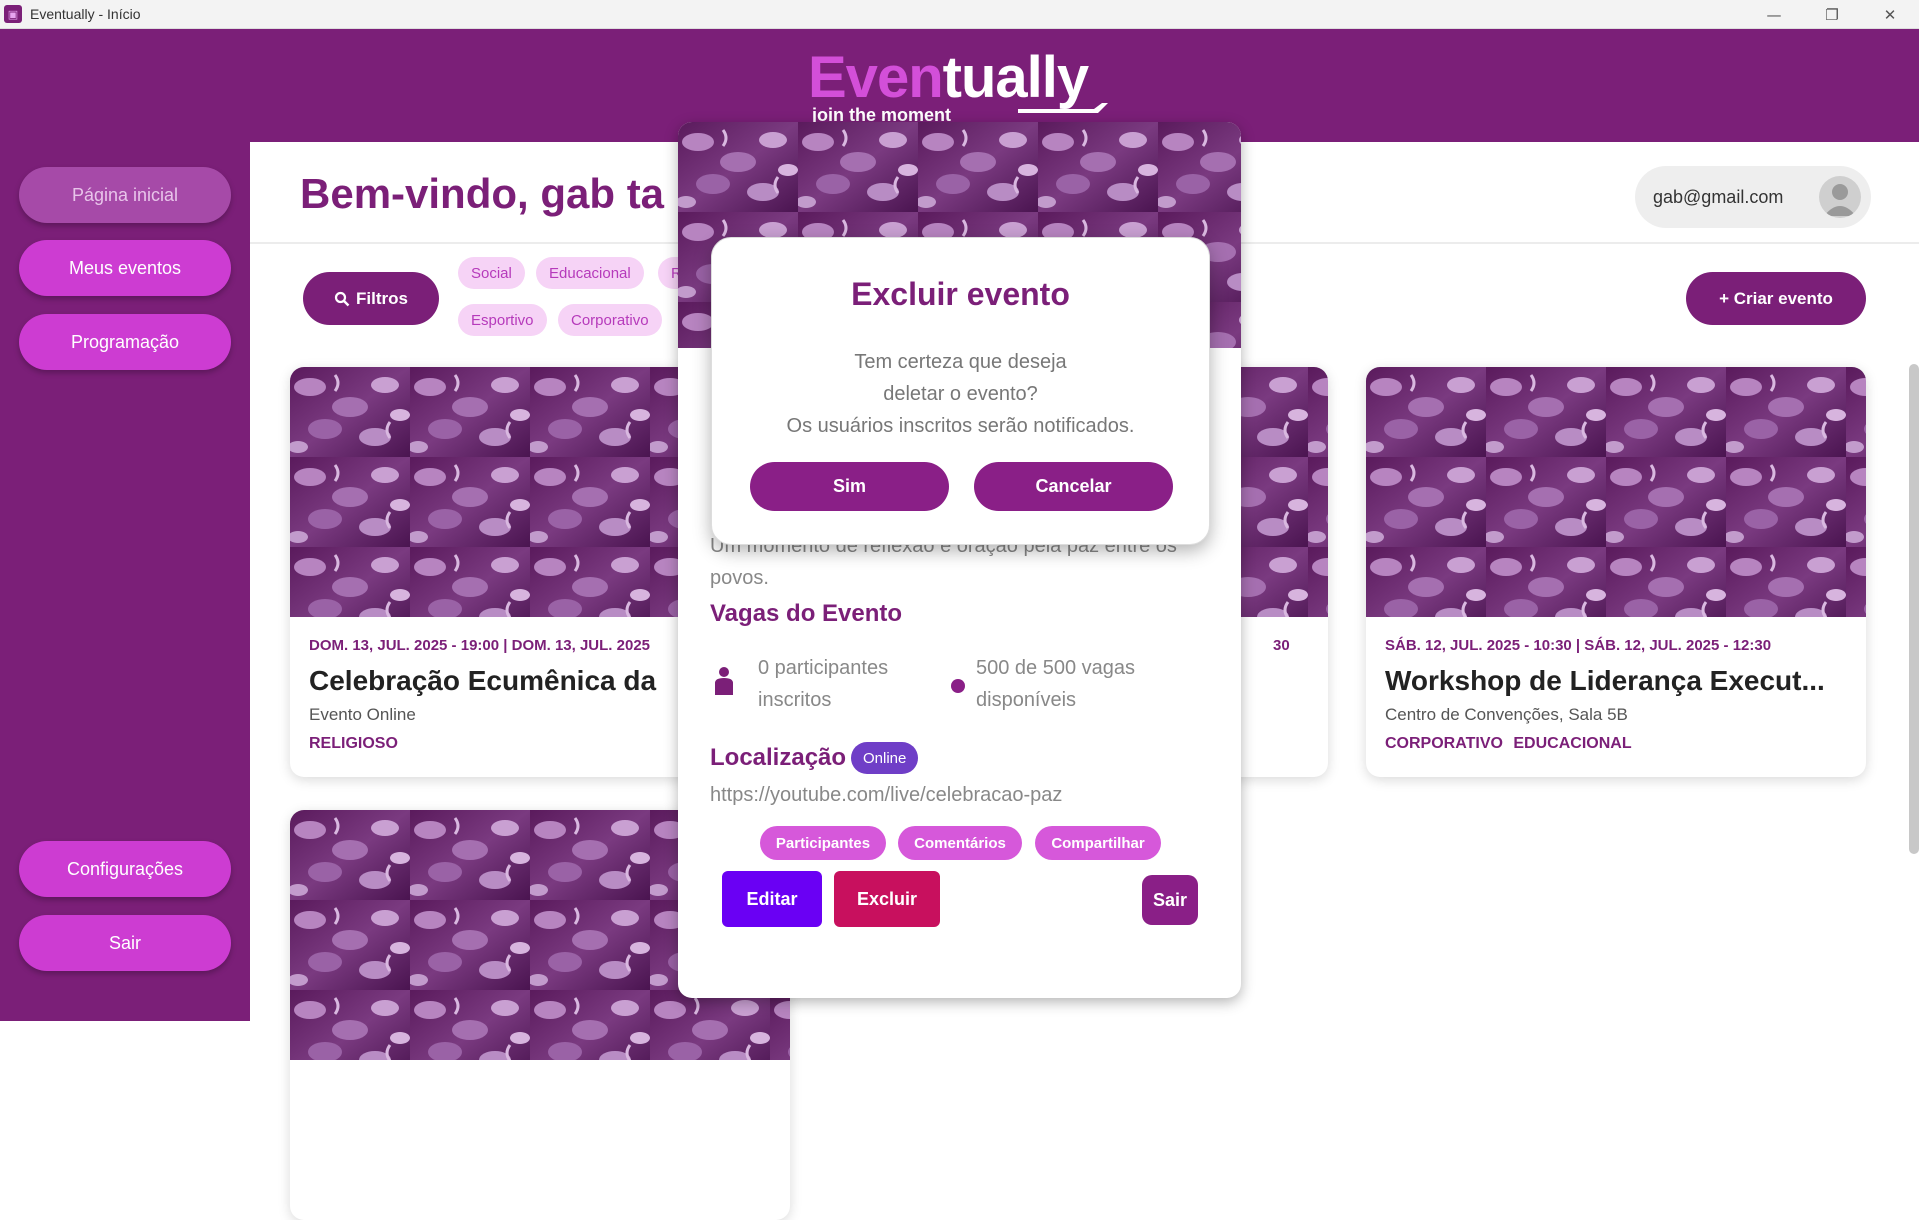 Image resolution: width=1919 pixels, height=1220 pixels. What do you see at coordinates (125, 869) in the screenshot?
I see `sidebar-item-configuracoes: Configurações` at bounding box center [125, 869].